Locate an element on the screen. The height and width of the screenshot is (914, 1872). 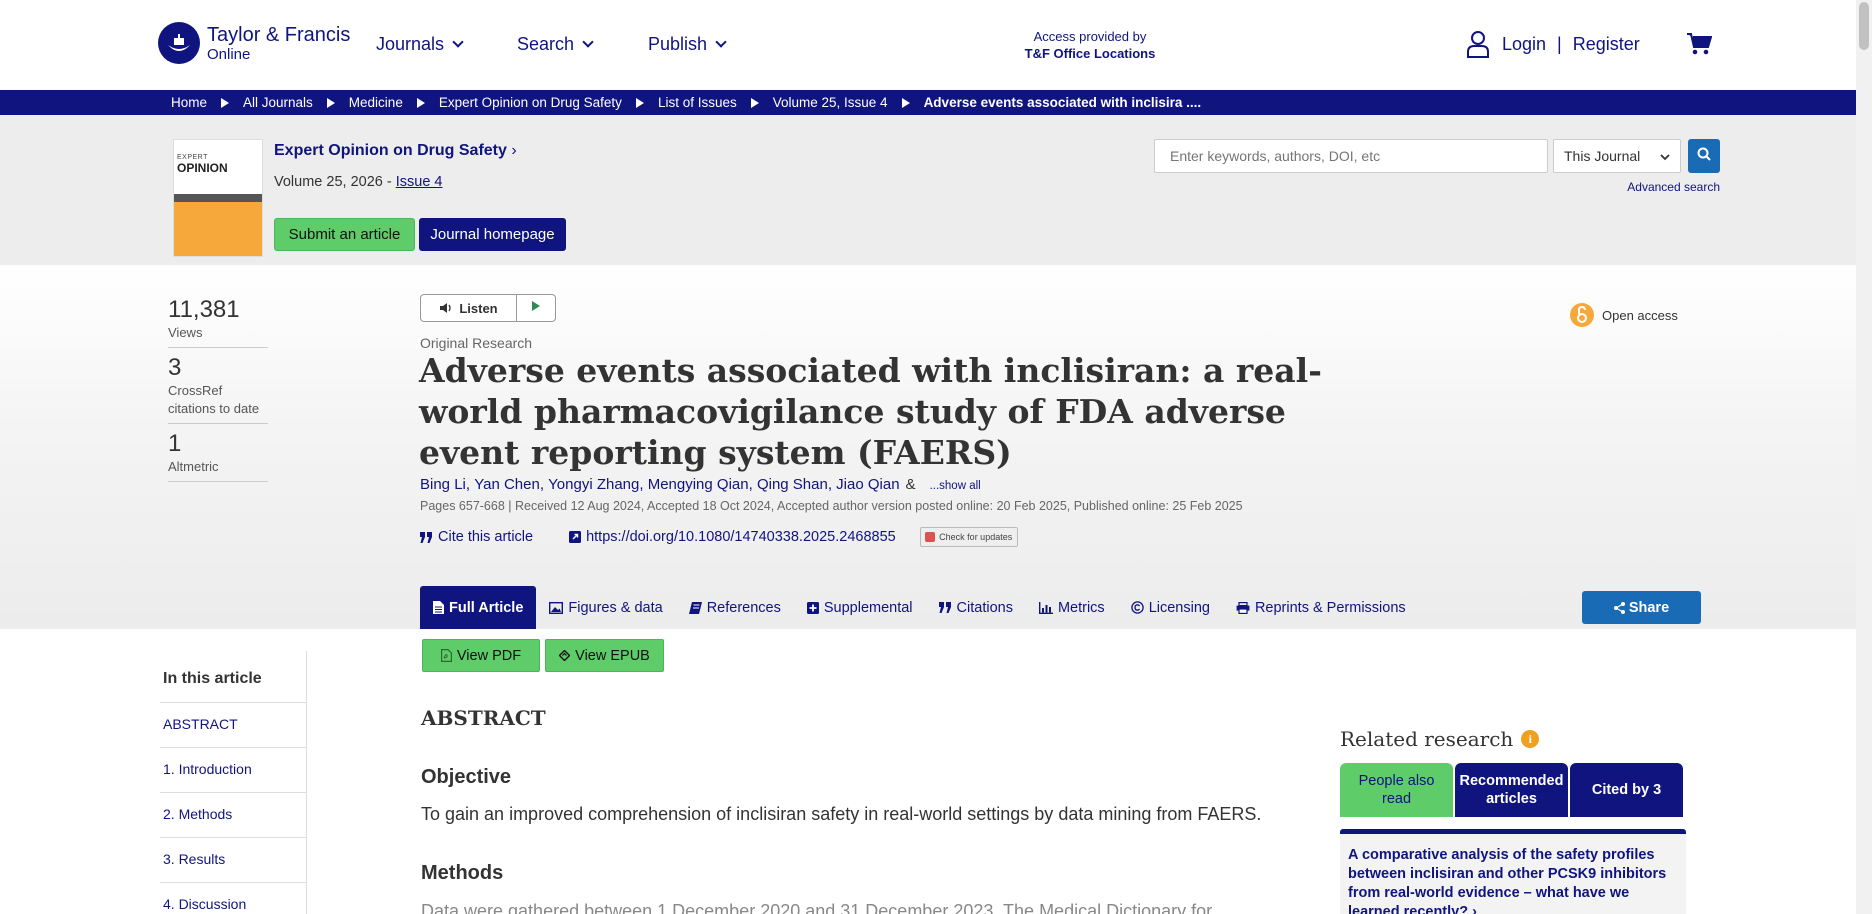
search-scope-select: This Journal is located at coordinates (1617, 156).